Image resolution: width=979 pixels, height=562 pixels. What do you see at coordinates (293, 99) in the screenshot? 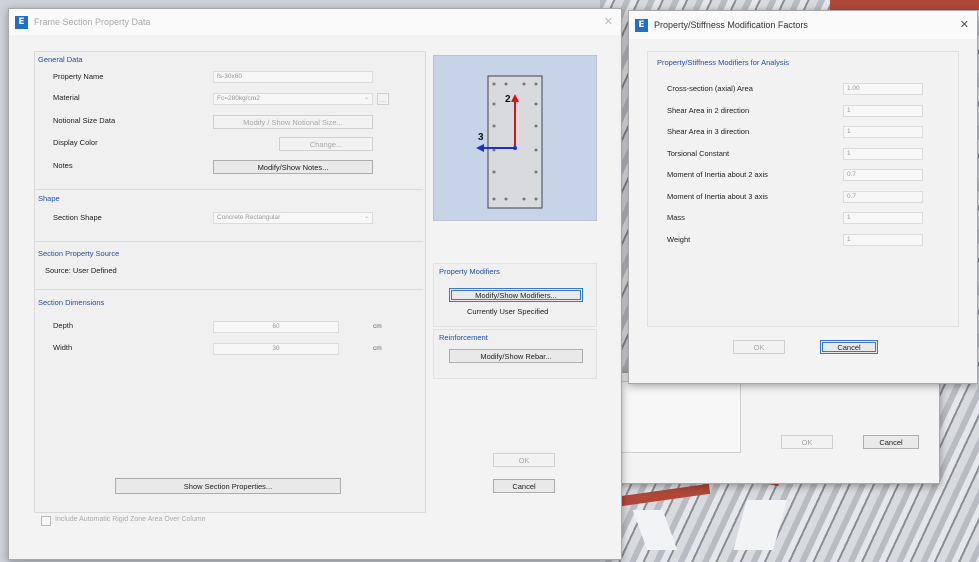
I see `material-select: Fc=280kg/cm2 ⌄` at bounding box center [293, 99].